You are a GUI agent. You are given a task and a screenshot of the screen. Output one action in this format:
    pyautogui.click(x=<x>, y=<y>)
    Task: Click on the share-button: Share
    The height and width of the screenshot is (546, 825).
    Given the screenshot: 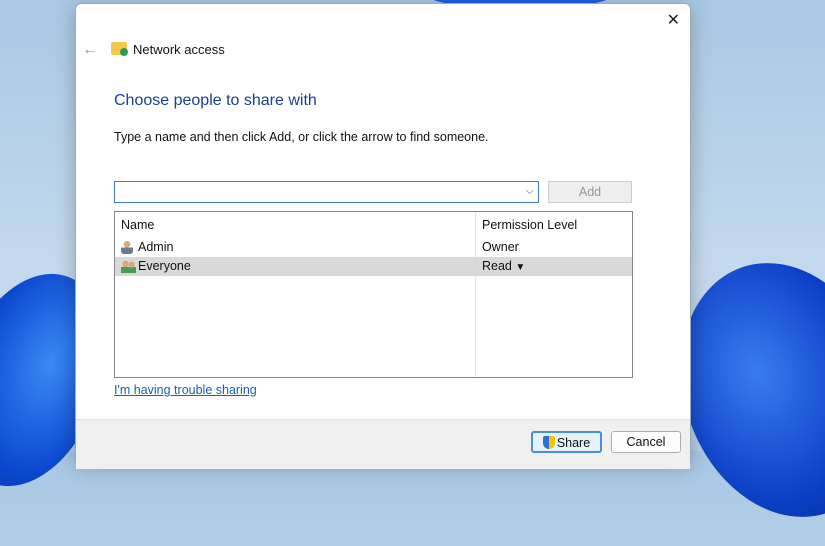 What is the action you would take?
    pyautogui.click(x=566, y=442)
    